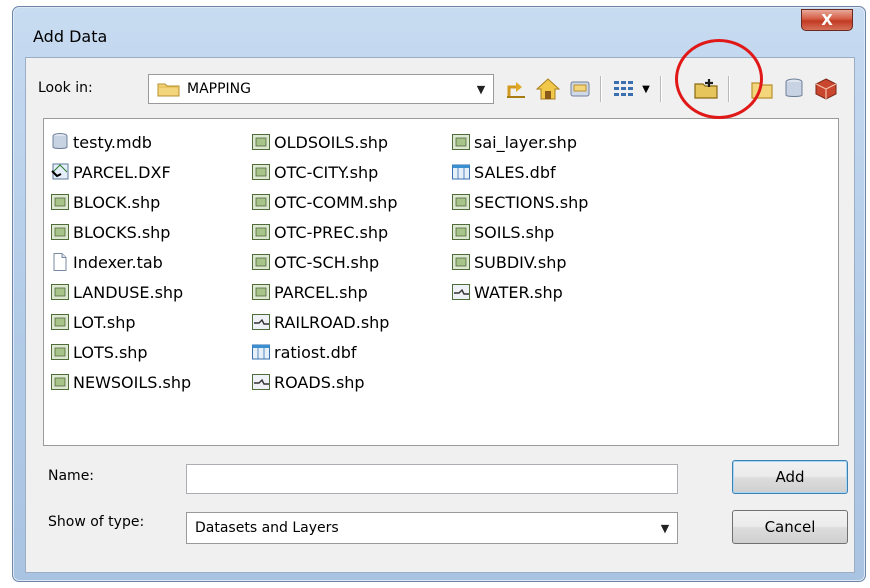  Describe the element at coordinates (71, 476) in the screenshot. I see `name-label: Name:` at that location.